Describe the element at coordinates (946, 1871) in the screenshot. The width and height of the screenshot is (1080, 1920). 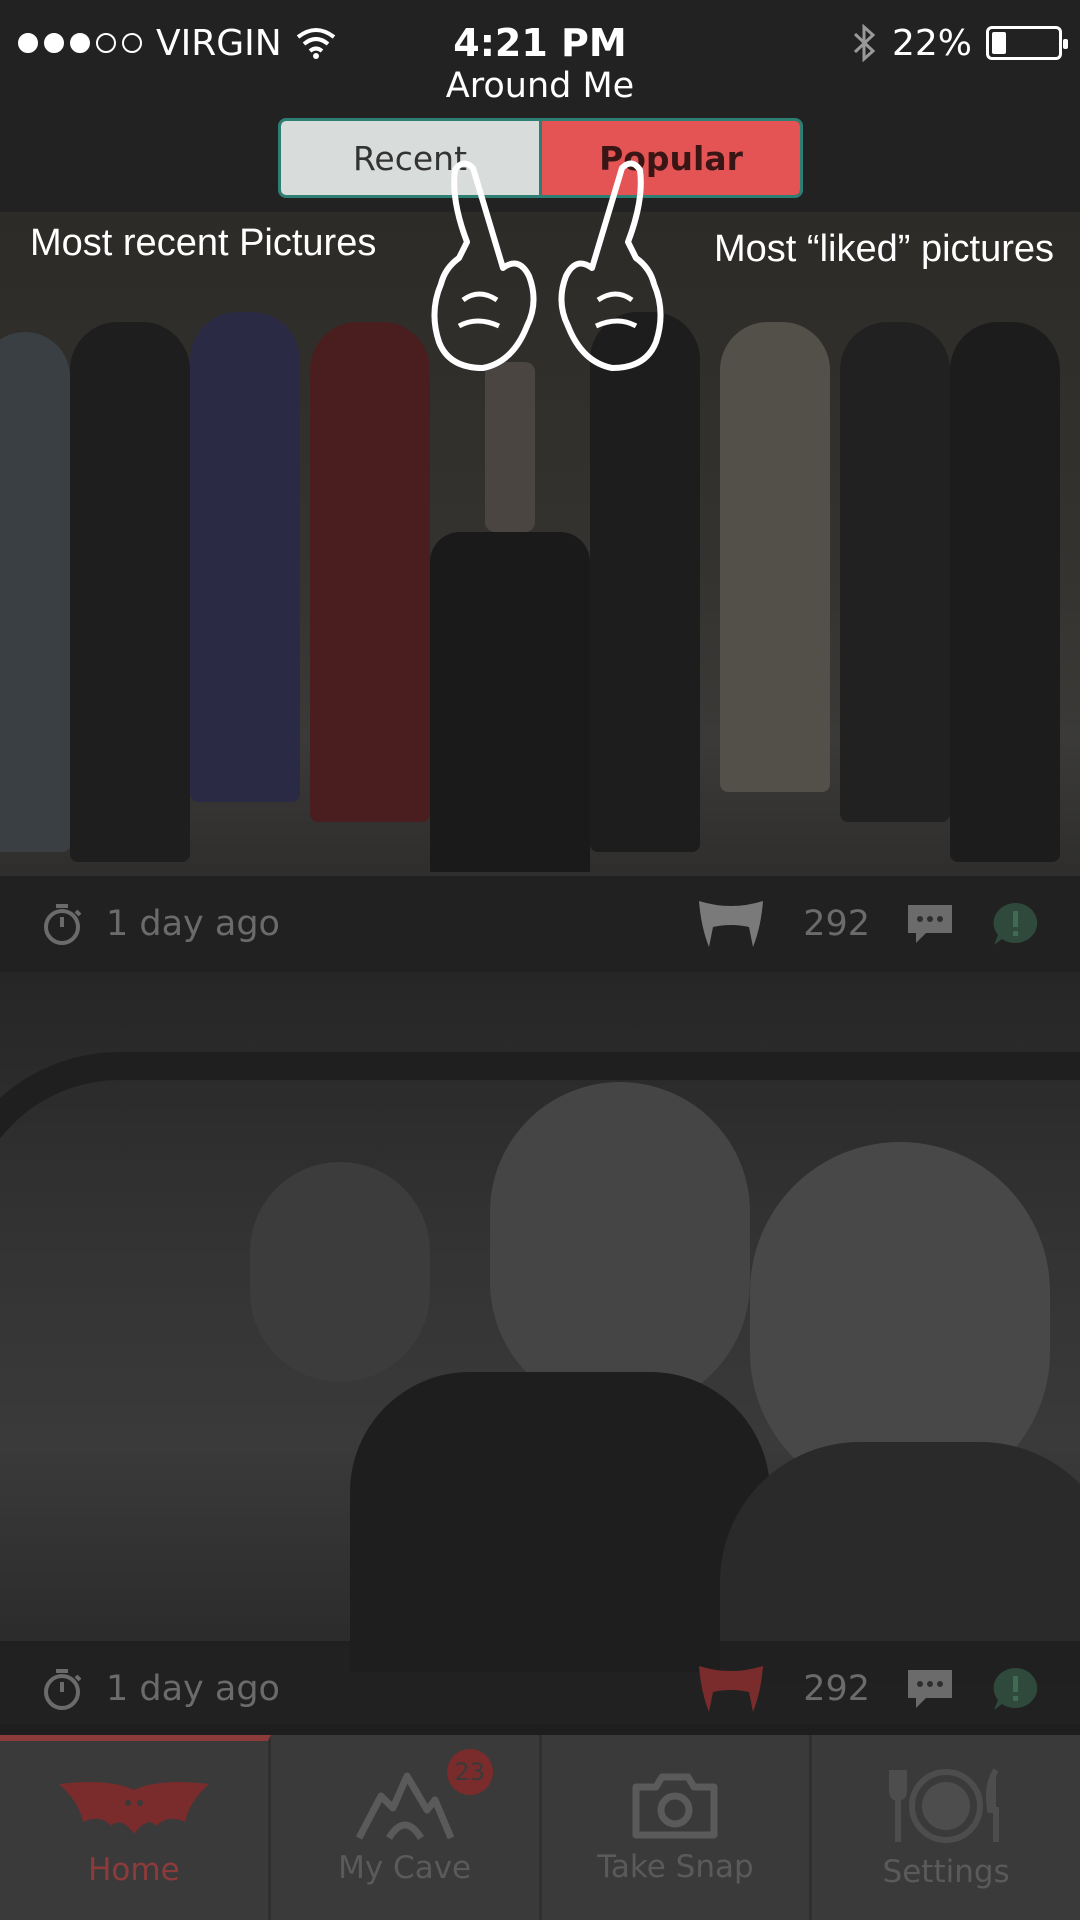
I see `tab-label: Settings` at that location.